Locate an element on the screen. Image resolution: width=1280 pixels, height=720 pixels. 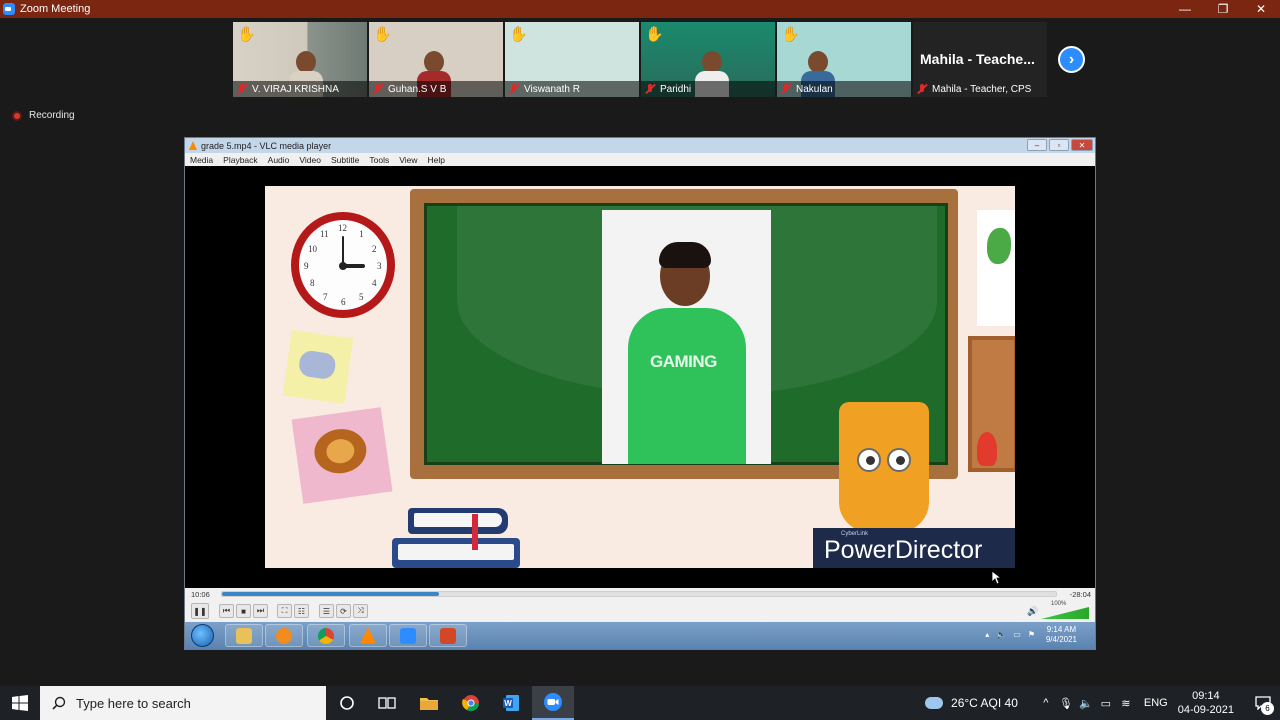
time-remaining: -28:04 is located at coordinates (1080, 594).